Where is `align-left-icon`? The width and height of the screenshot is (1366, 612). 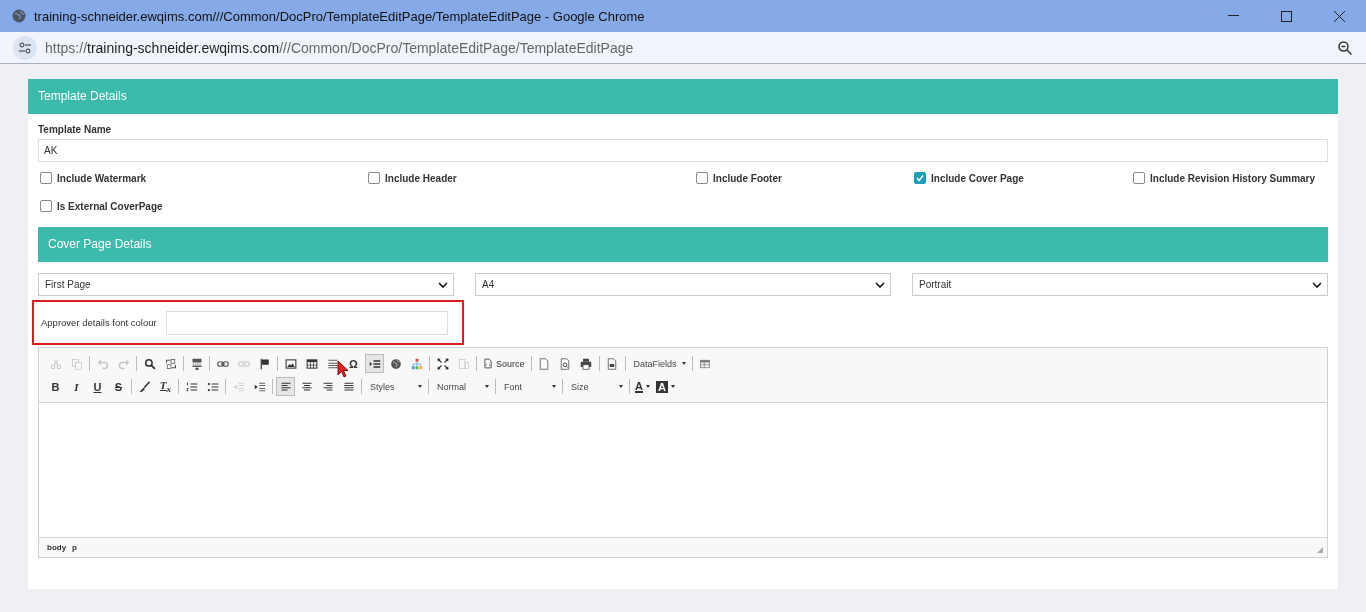
align-left-icon is located at coordinates (285, 386).